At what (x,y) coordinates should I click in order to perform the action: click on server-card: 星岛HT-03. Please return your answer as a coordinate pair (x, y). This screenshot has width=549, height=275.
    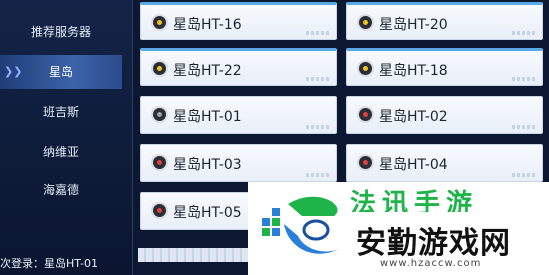
    Looking at the image, I should click on (238, 163).